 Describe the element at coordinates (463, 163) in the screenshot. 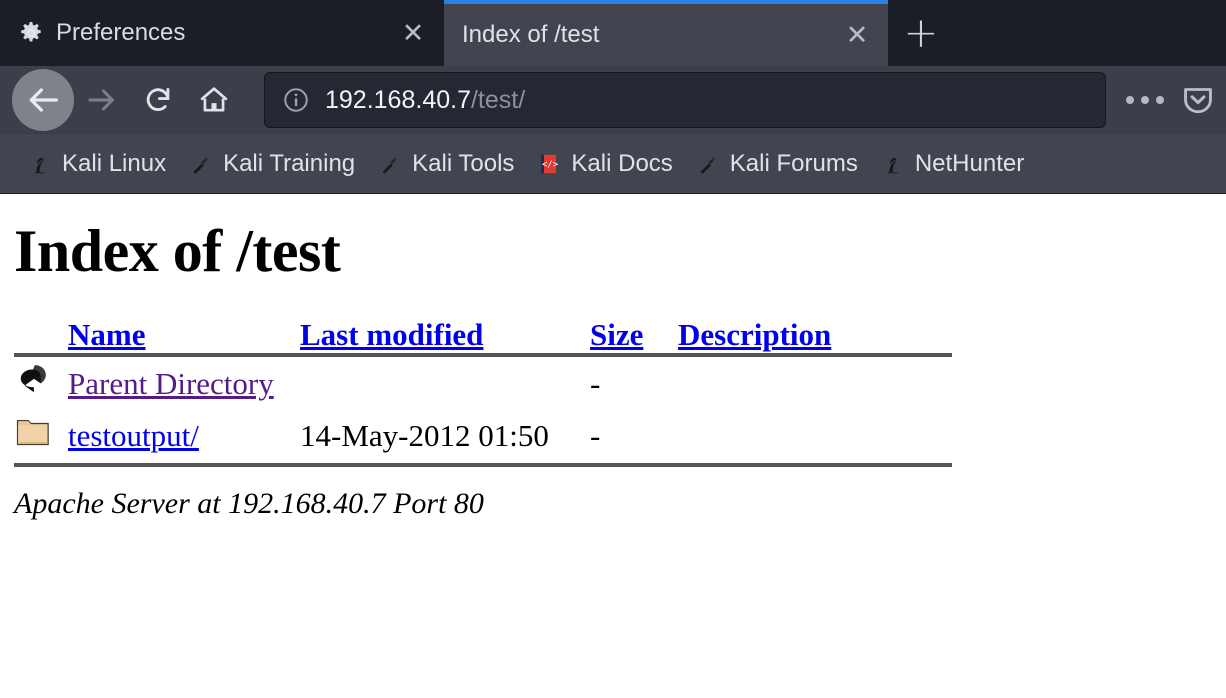

I see `bookmark-label: Kali Tools` at that location.